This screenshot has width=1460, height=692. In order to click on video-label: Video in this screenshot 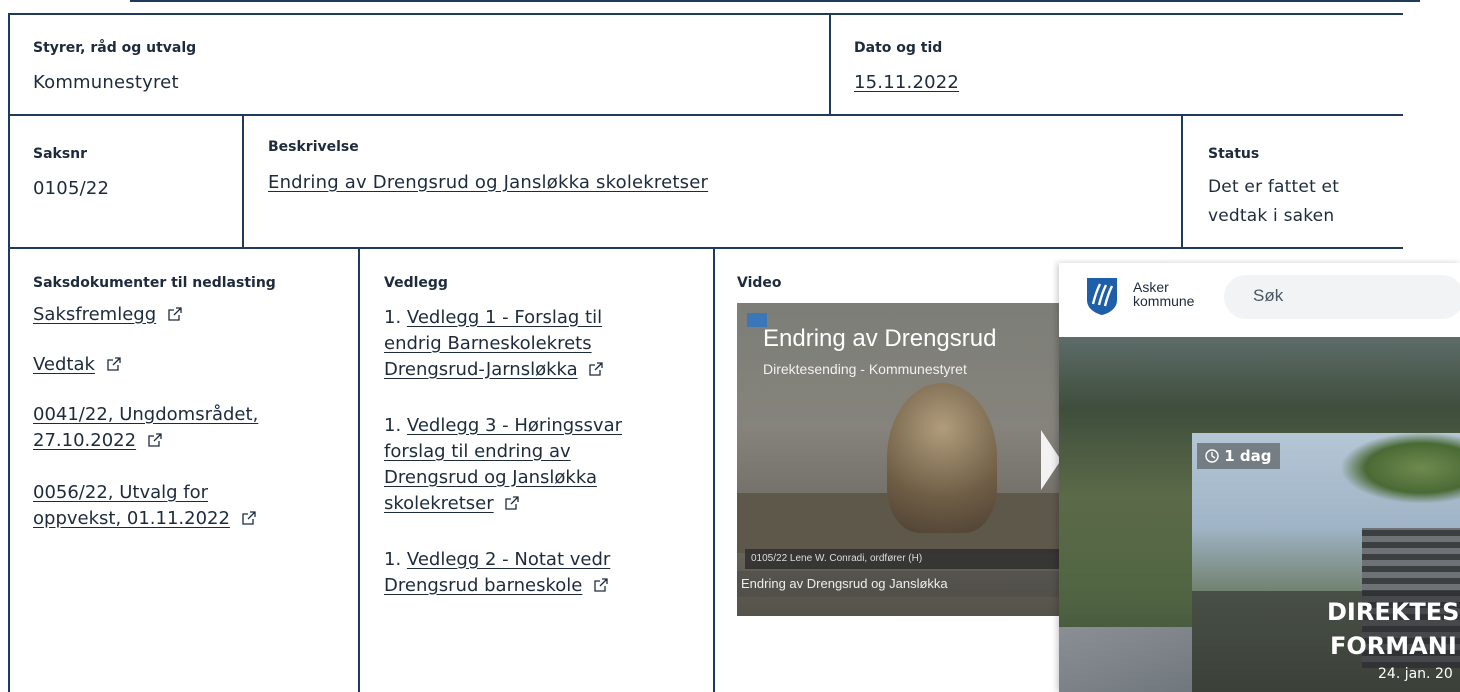, I will do `click(759, 283)`.